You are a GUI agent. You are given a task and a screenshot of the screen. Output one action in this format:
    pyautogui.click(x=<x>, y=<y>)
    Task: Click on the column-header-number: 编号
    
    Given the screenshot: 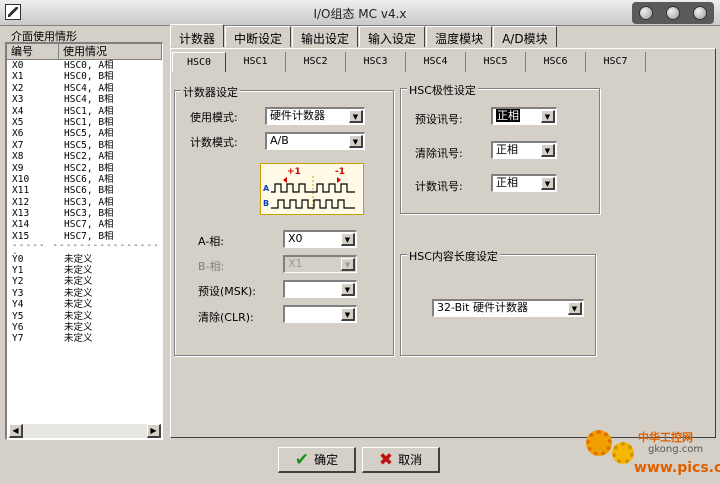 What is the action you would take?
    pyautogui.click(x=33, y=51)
    